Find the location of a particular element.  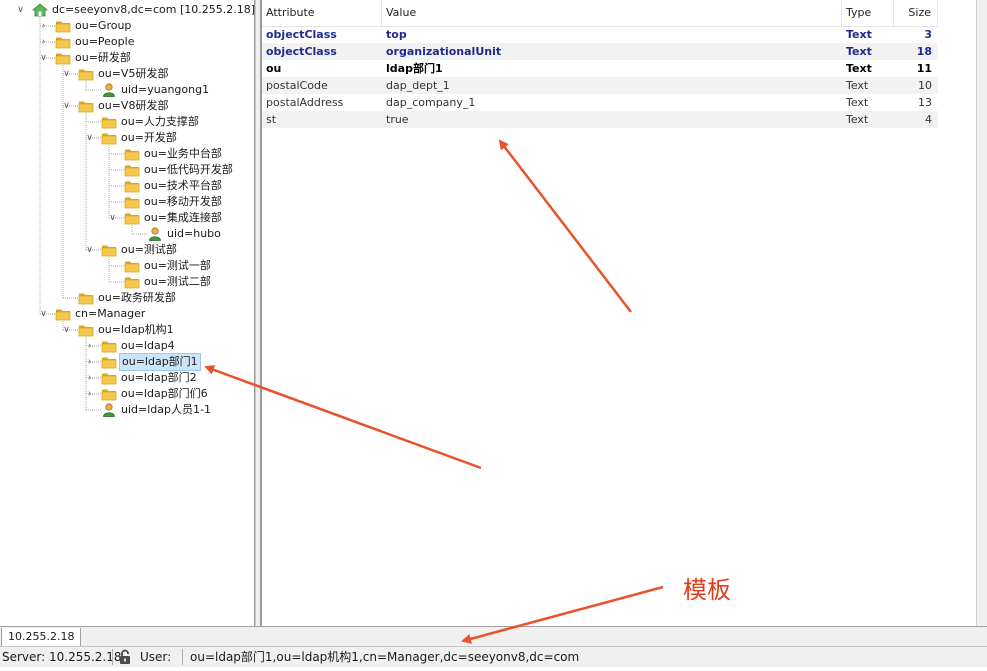

attribute-value-cell: dap_dept_1 is located at coordinates (418, 85).